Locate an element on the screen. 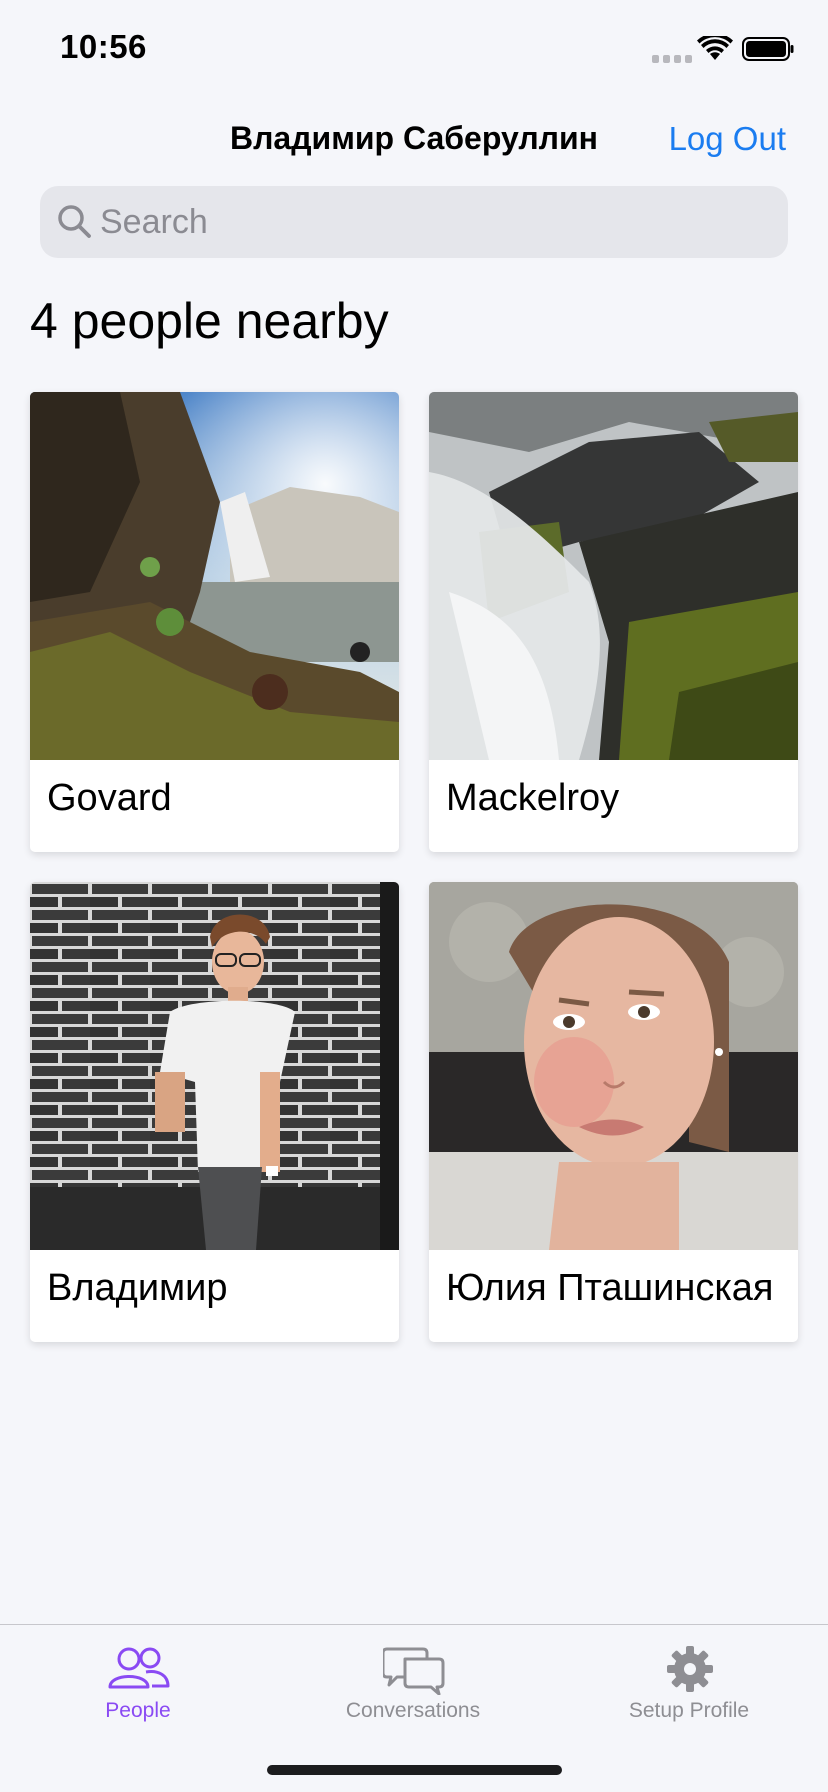 The width and height of the screenshot is (828, 1792). tab-label: People is located at coordinates (138, 1710).